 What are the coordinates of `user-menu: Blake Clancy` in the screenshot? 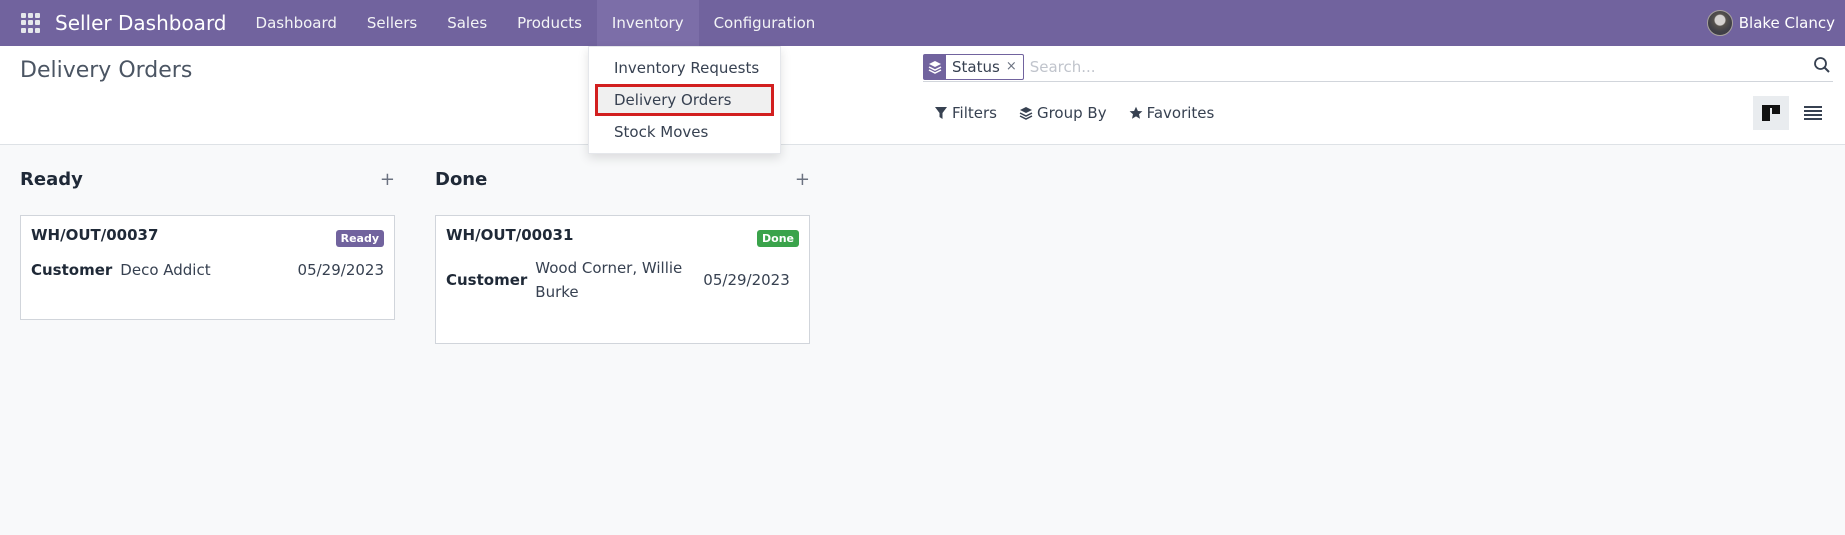 It's located at (1770, 23).